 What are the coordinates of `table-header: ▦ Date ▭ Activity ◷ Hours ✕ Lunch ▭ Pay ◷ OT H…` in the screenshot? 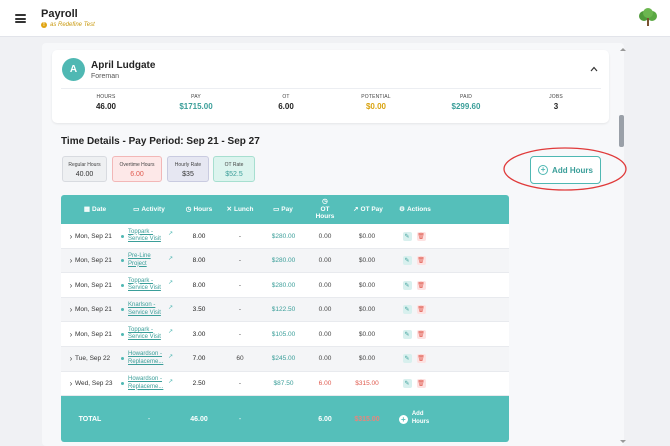 It's located at (285, 209).